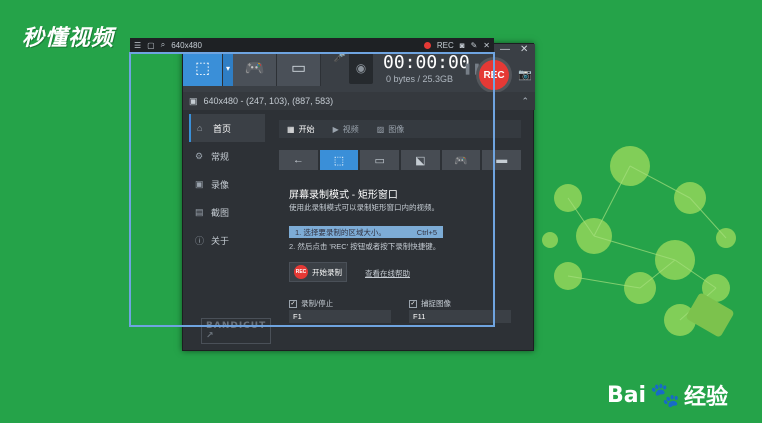 The image size is (762, 423). What do you see at coordinates (396, 129) in the screenshot?
I see `tab-label: 图像` at bounding box center [396, 129].